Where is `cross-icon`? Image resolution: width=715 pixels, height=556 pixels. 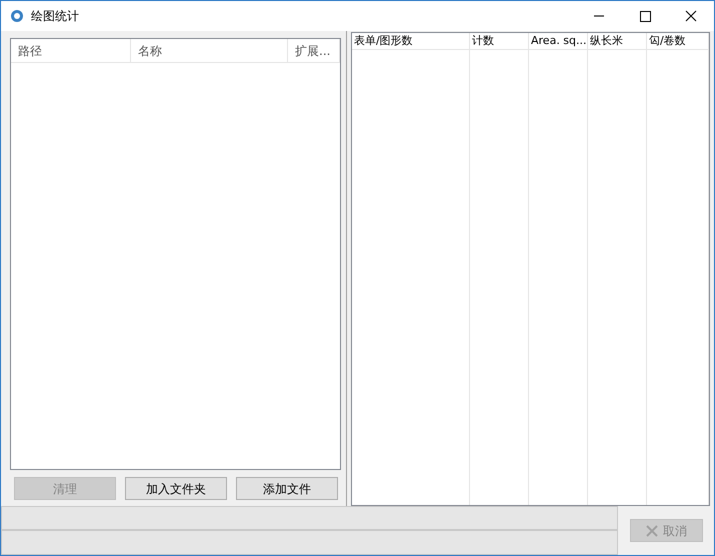 cross-icon is located at coordinates (652, 531).